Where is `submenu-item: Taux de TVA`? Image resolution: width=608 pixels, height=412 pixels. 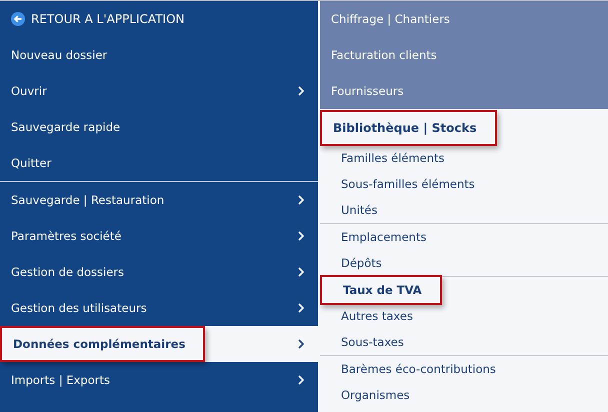
submenu-item: Taux de TVA is located at coordinates (381, 290).